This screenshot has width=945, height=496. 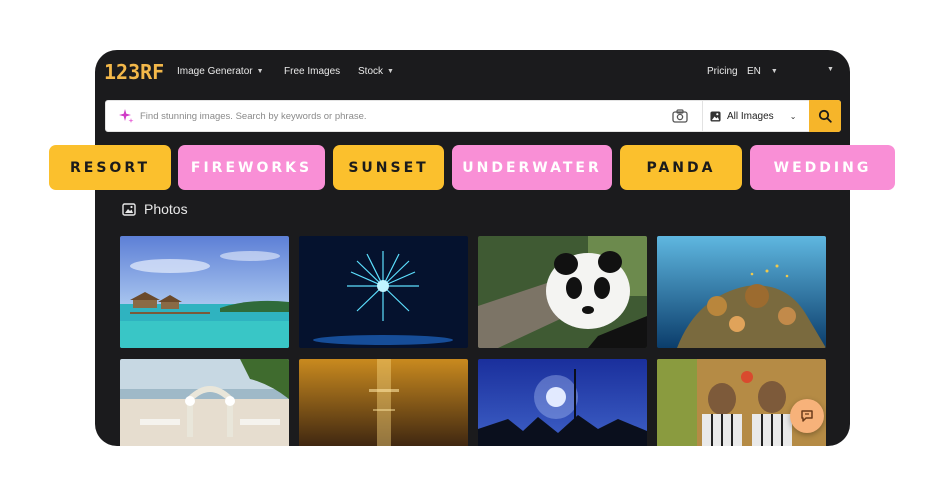 What do you see at coordinates (204, 292) in the screenshot?
I see `photo-tropical-resort` at bounding box center [204, 292].